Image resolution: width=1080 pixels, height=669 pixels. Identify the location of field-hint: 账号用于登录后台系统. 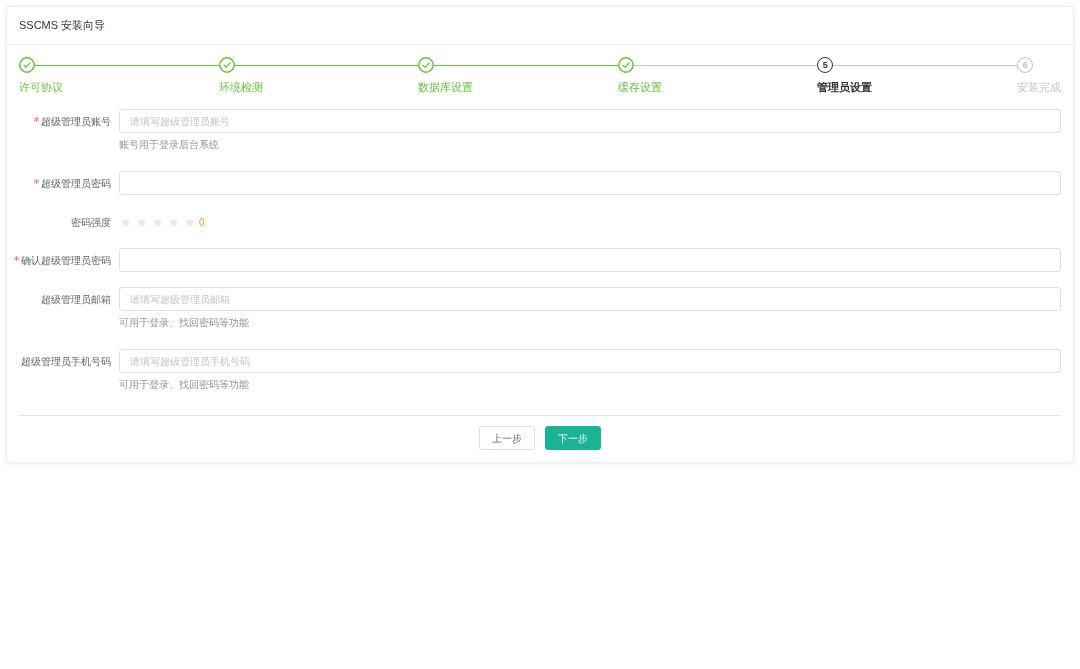
(169, 145).